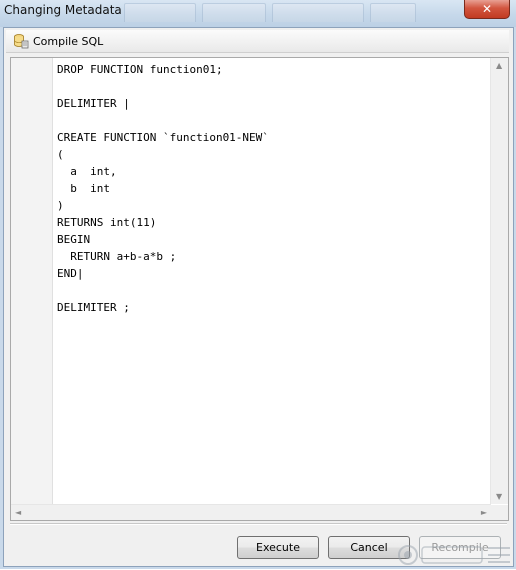  What do you see at coordinates (18, 512) in the screenshot?
I see `scroll-left-icon: ◄` at bounding box center [18, 512].